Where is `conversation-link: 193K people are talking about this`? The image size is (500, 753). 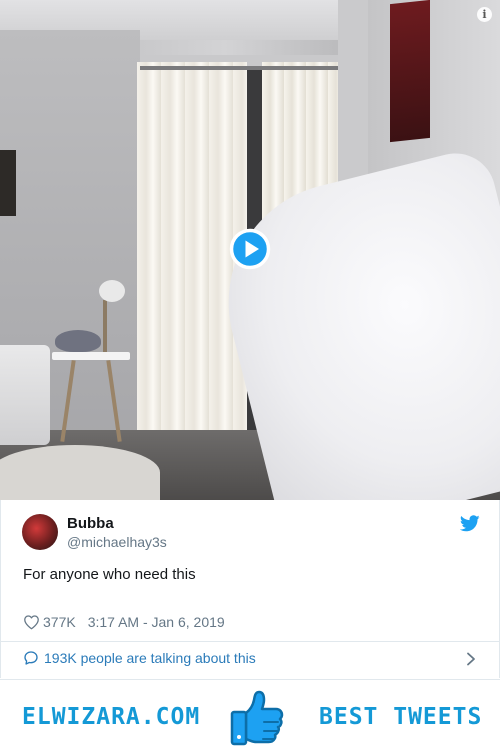 conversation-link: 193K people are talking about this is located at coordinates (139, 658).